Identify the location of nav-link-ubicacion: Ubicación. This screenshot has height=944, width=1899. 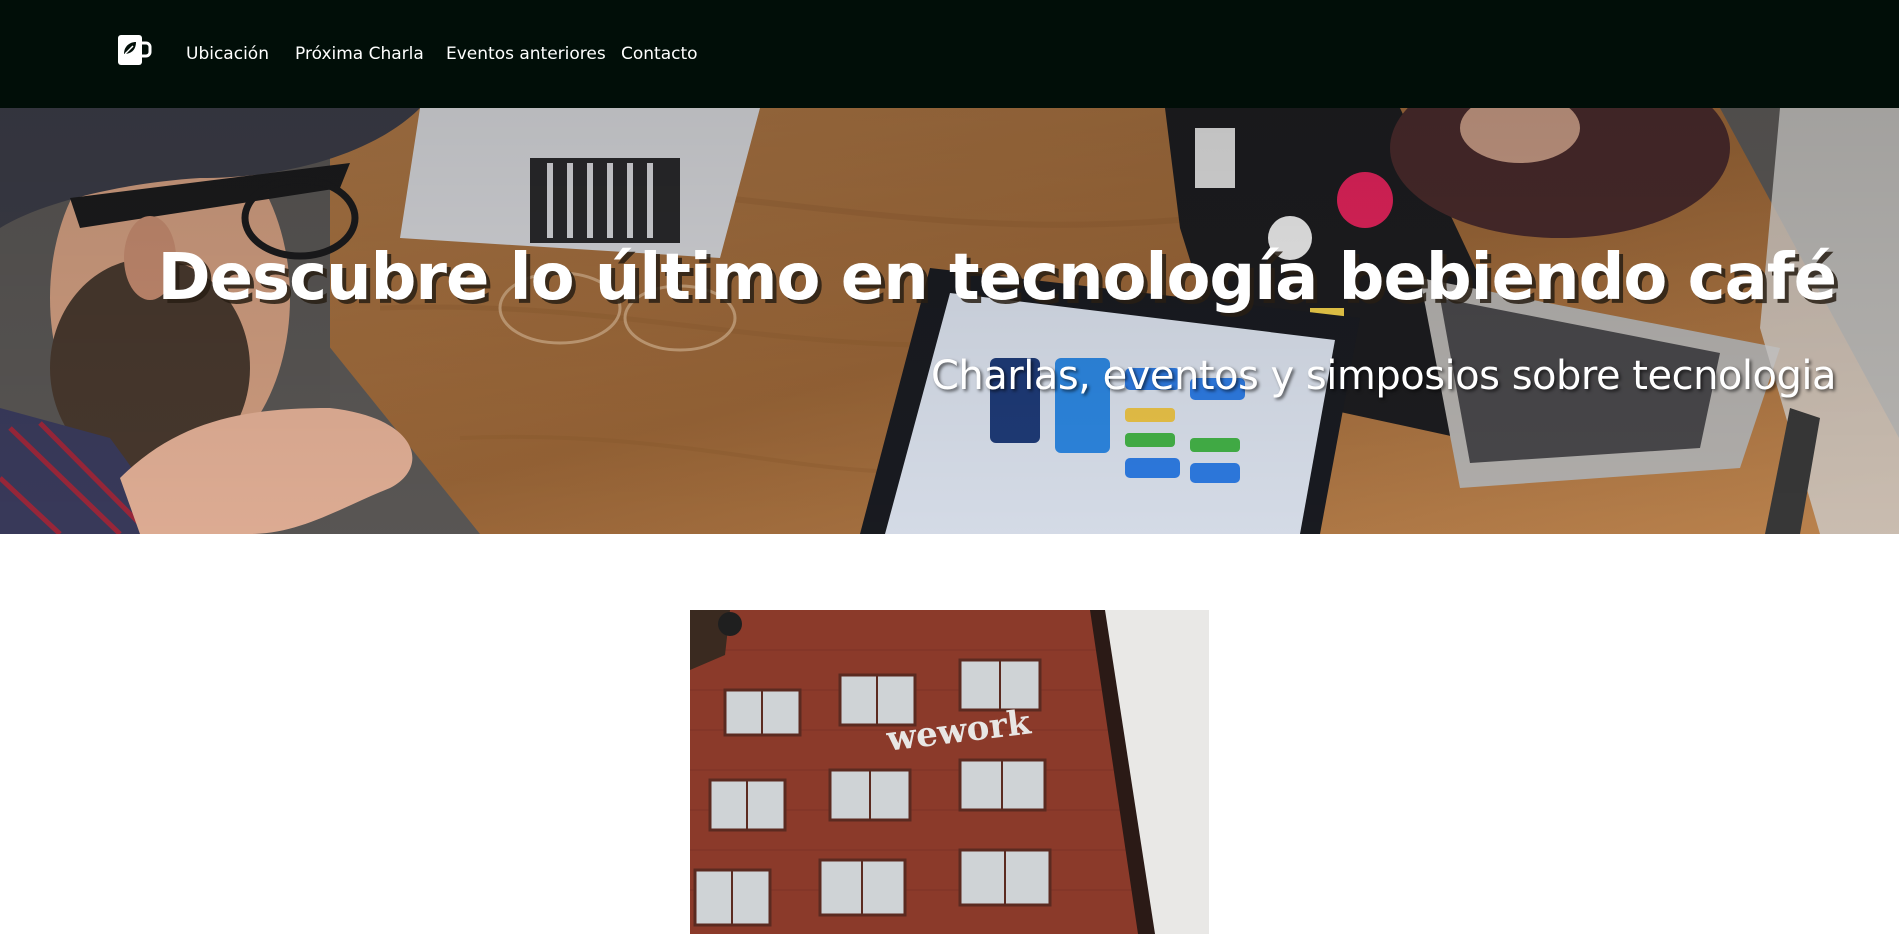
(227, 54).